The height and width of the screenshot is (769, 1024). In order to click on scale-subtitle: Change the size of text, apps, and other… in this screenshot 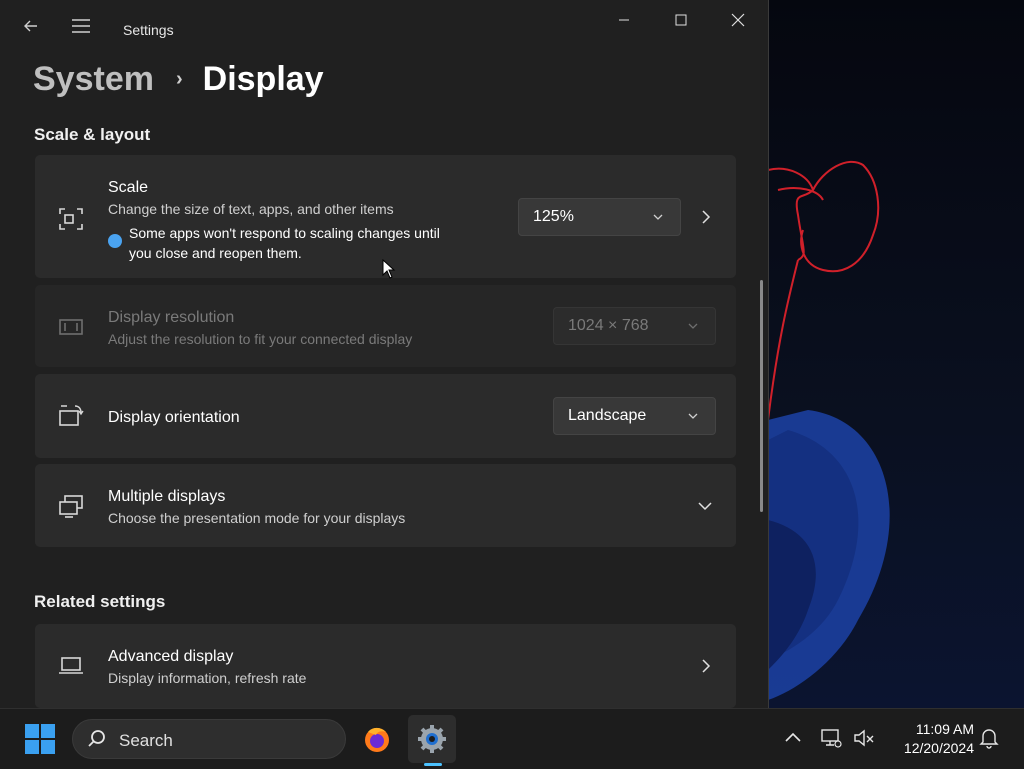, I will do `click(251, 209)`.